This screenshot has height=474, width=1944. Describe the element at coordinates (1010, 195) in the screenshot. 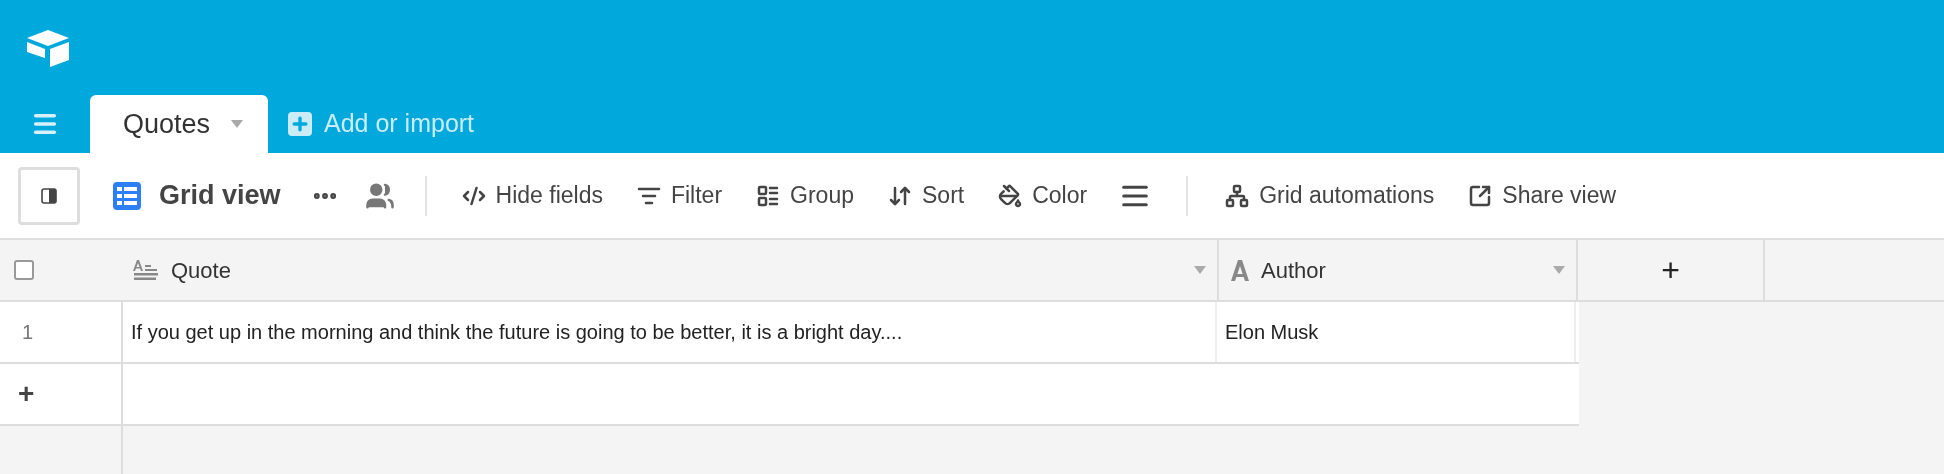

I see `paint-bucket-icon` at that location.